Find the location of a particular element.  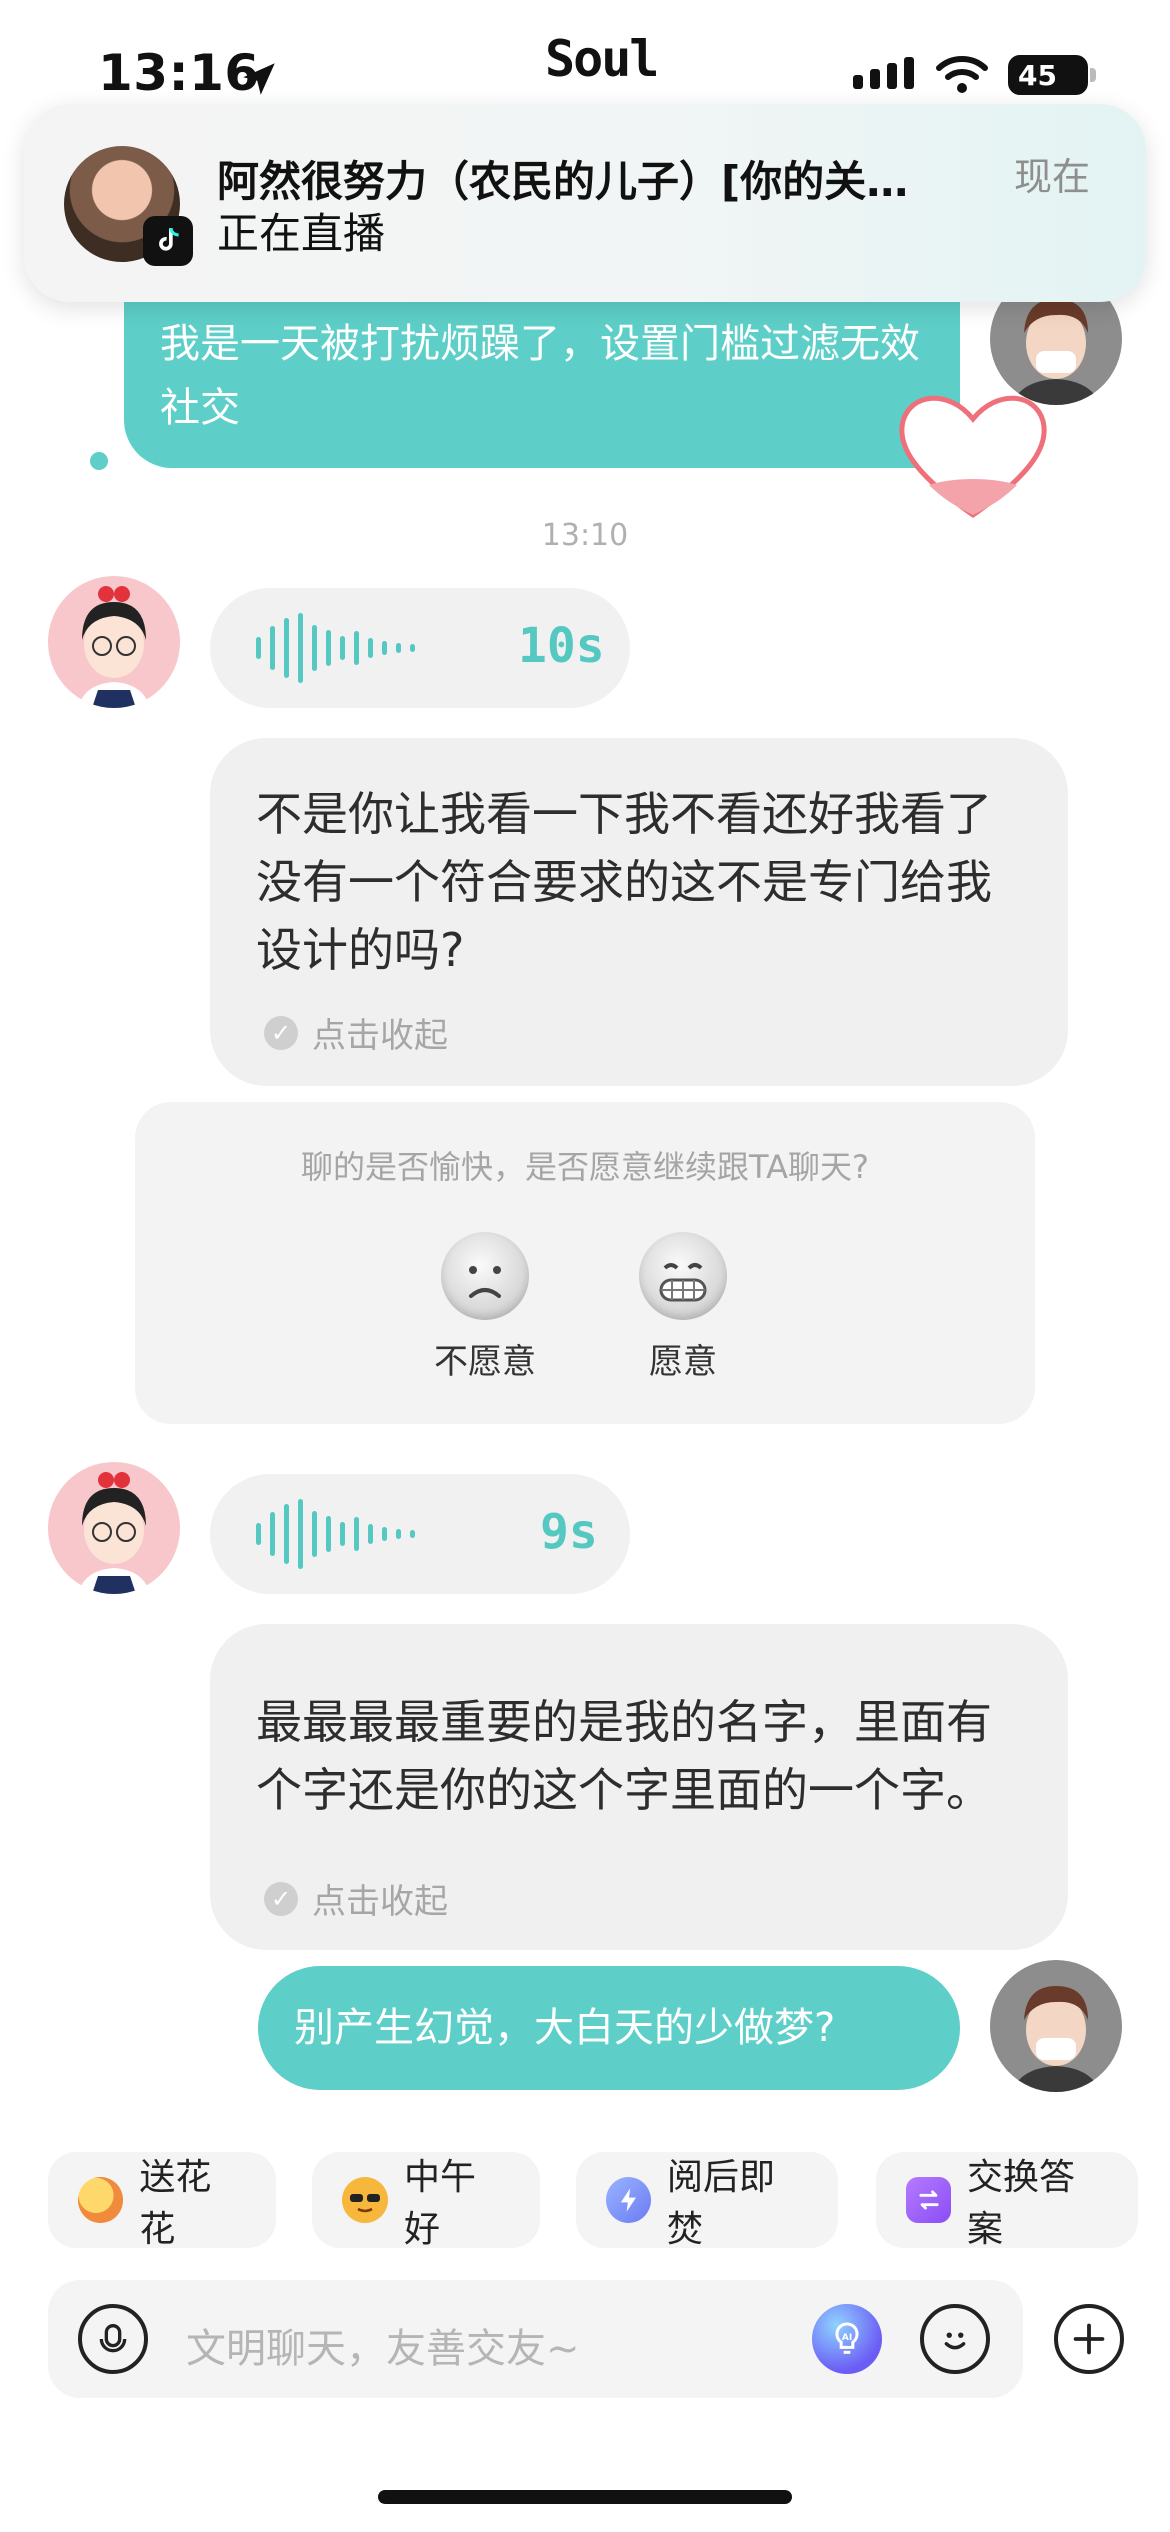

quick-reply-send-flowers: 送花花 is located at coordinates (162, 2201).